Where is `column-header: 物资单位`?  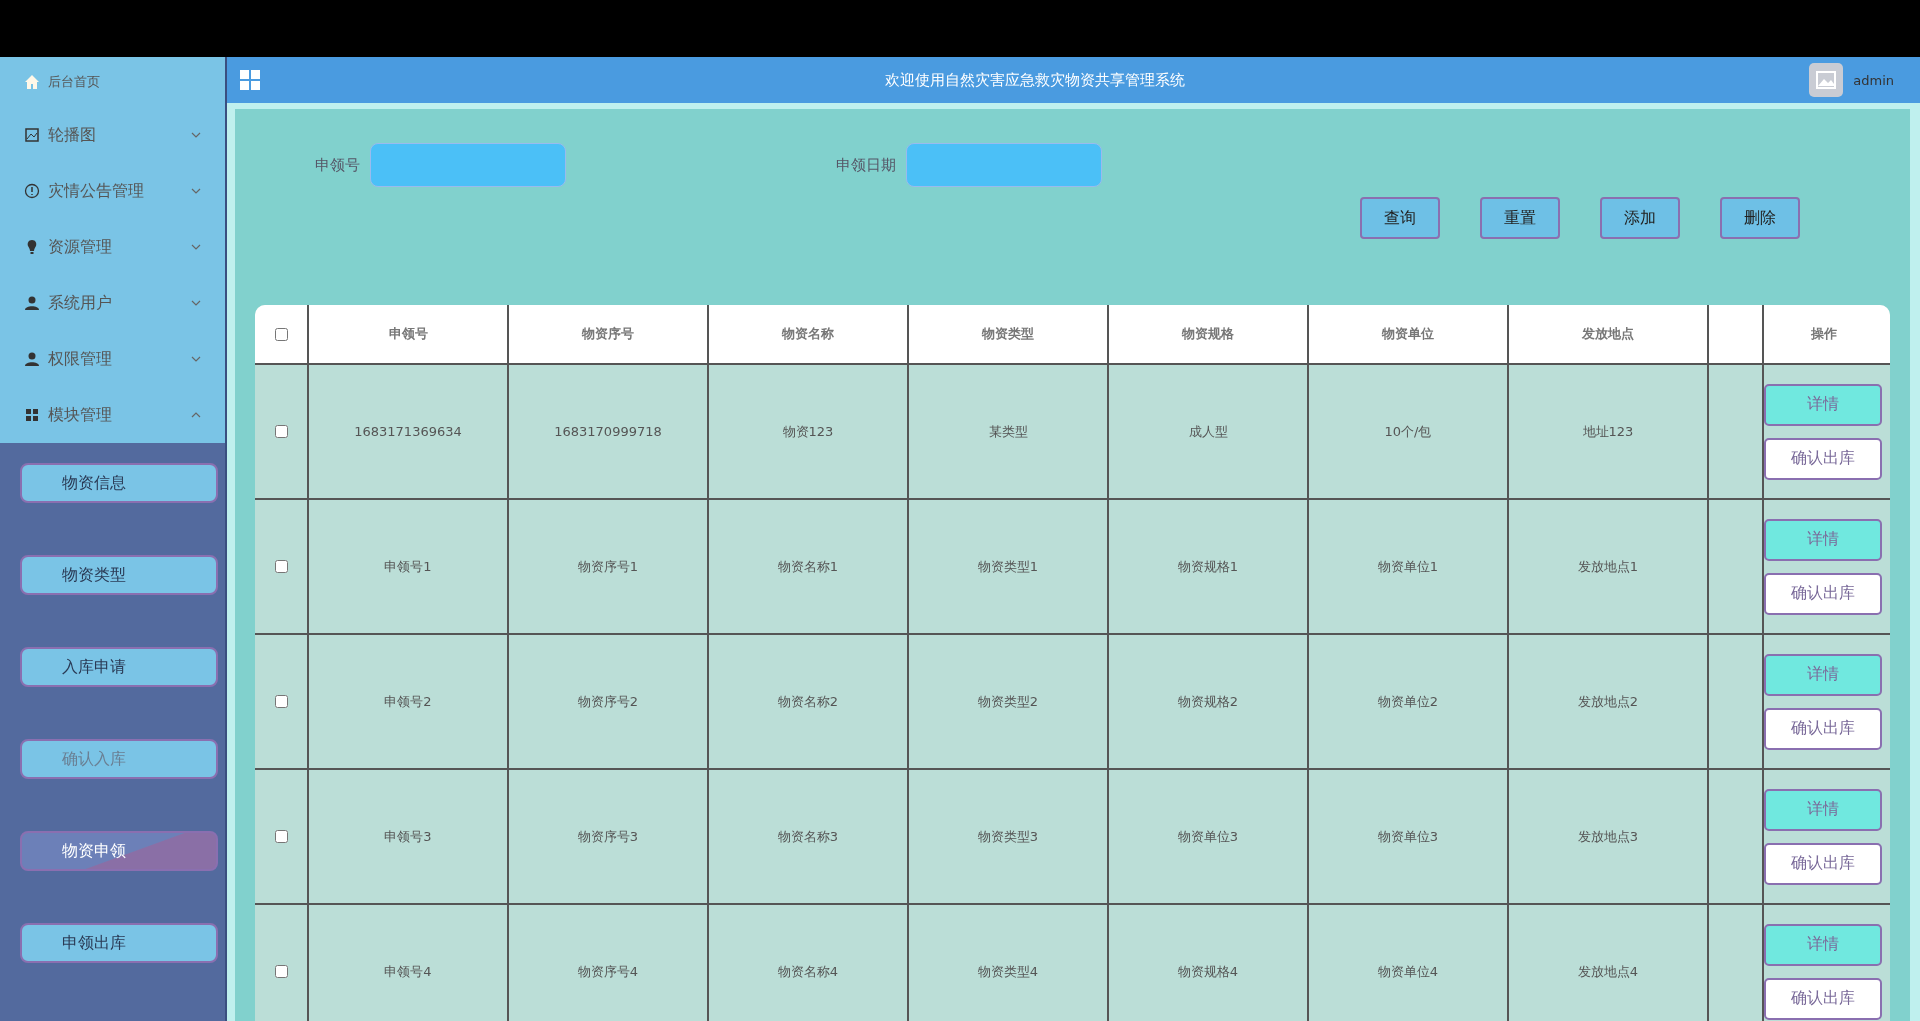 column-header: 物资单位 is located at coordinates (1408, 334).